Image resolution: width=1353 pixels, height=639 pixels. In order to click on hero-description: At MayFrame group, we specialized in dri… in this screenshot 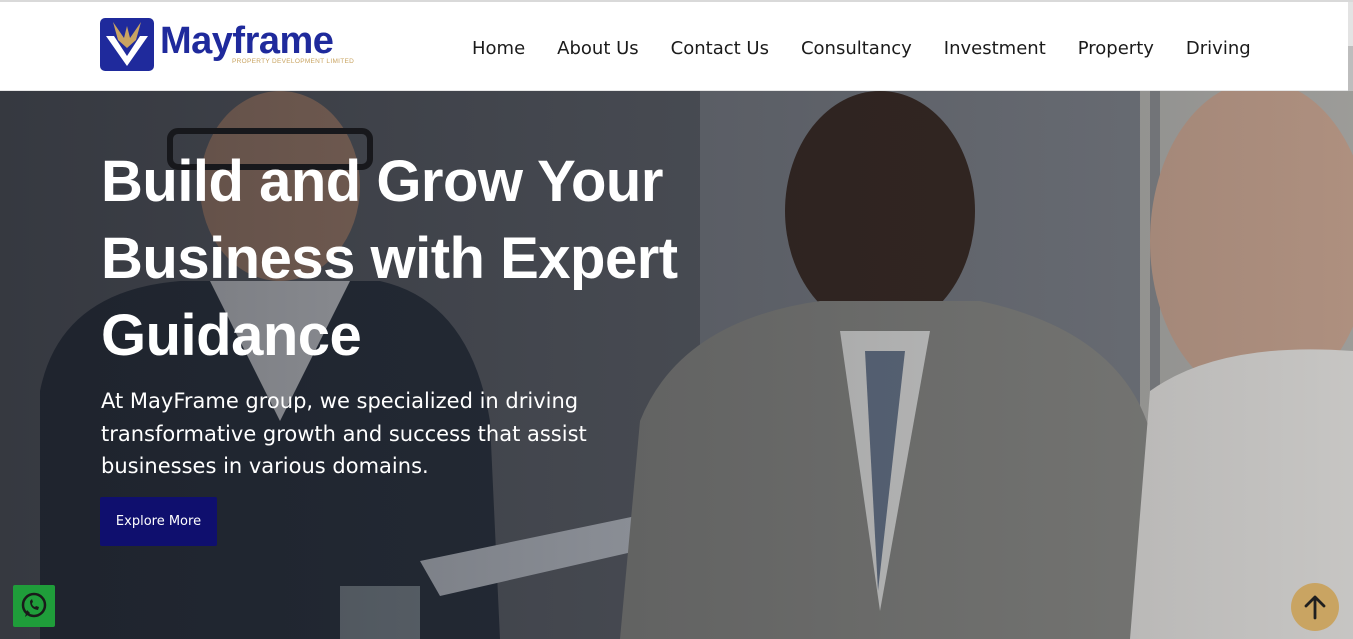, I will do `click(344, 433)`.